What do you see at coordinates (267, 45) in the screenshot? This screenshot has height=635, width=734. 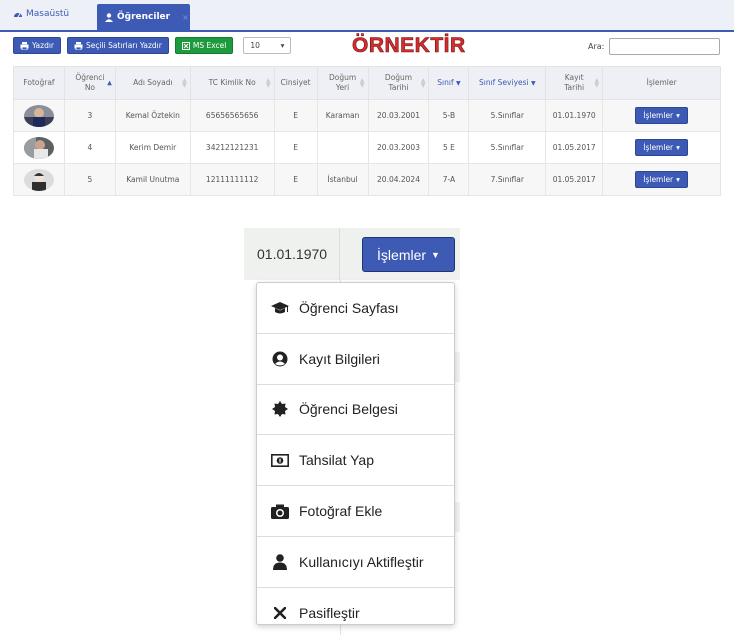 I see `page-length-select: 10 ▾` at bounding box center [267, 45].